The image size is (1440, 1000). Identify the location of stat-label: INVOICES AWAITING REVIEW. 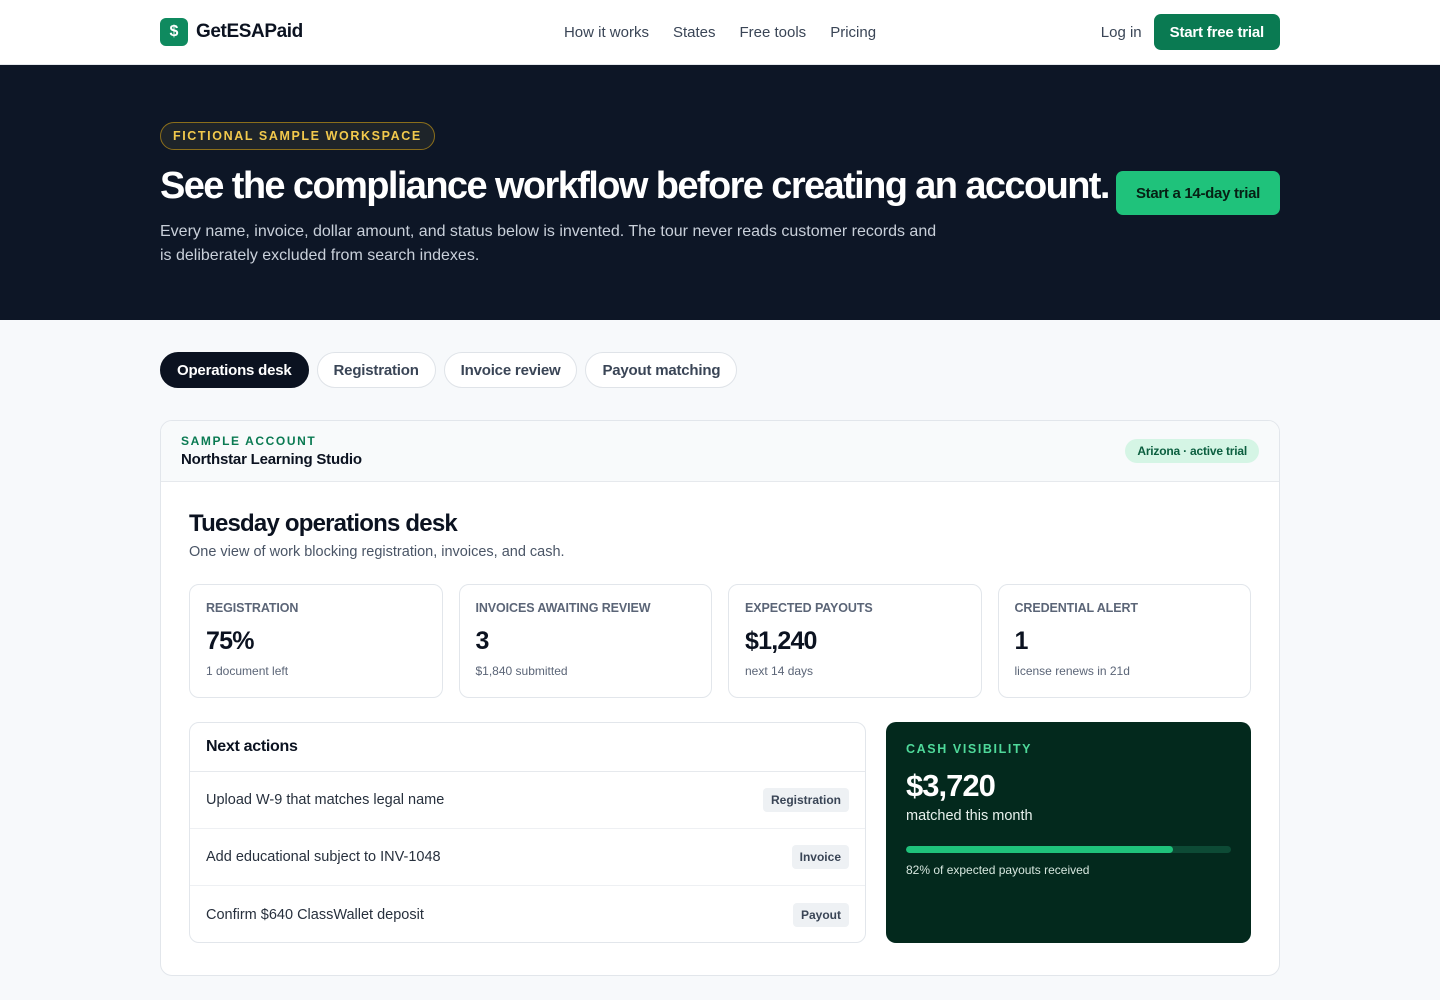
(563, 608).